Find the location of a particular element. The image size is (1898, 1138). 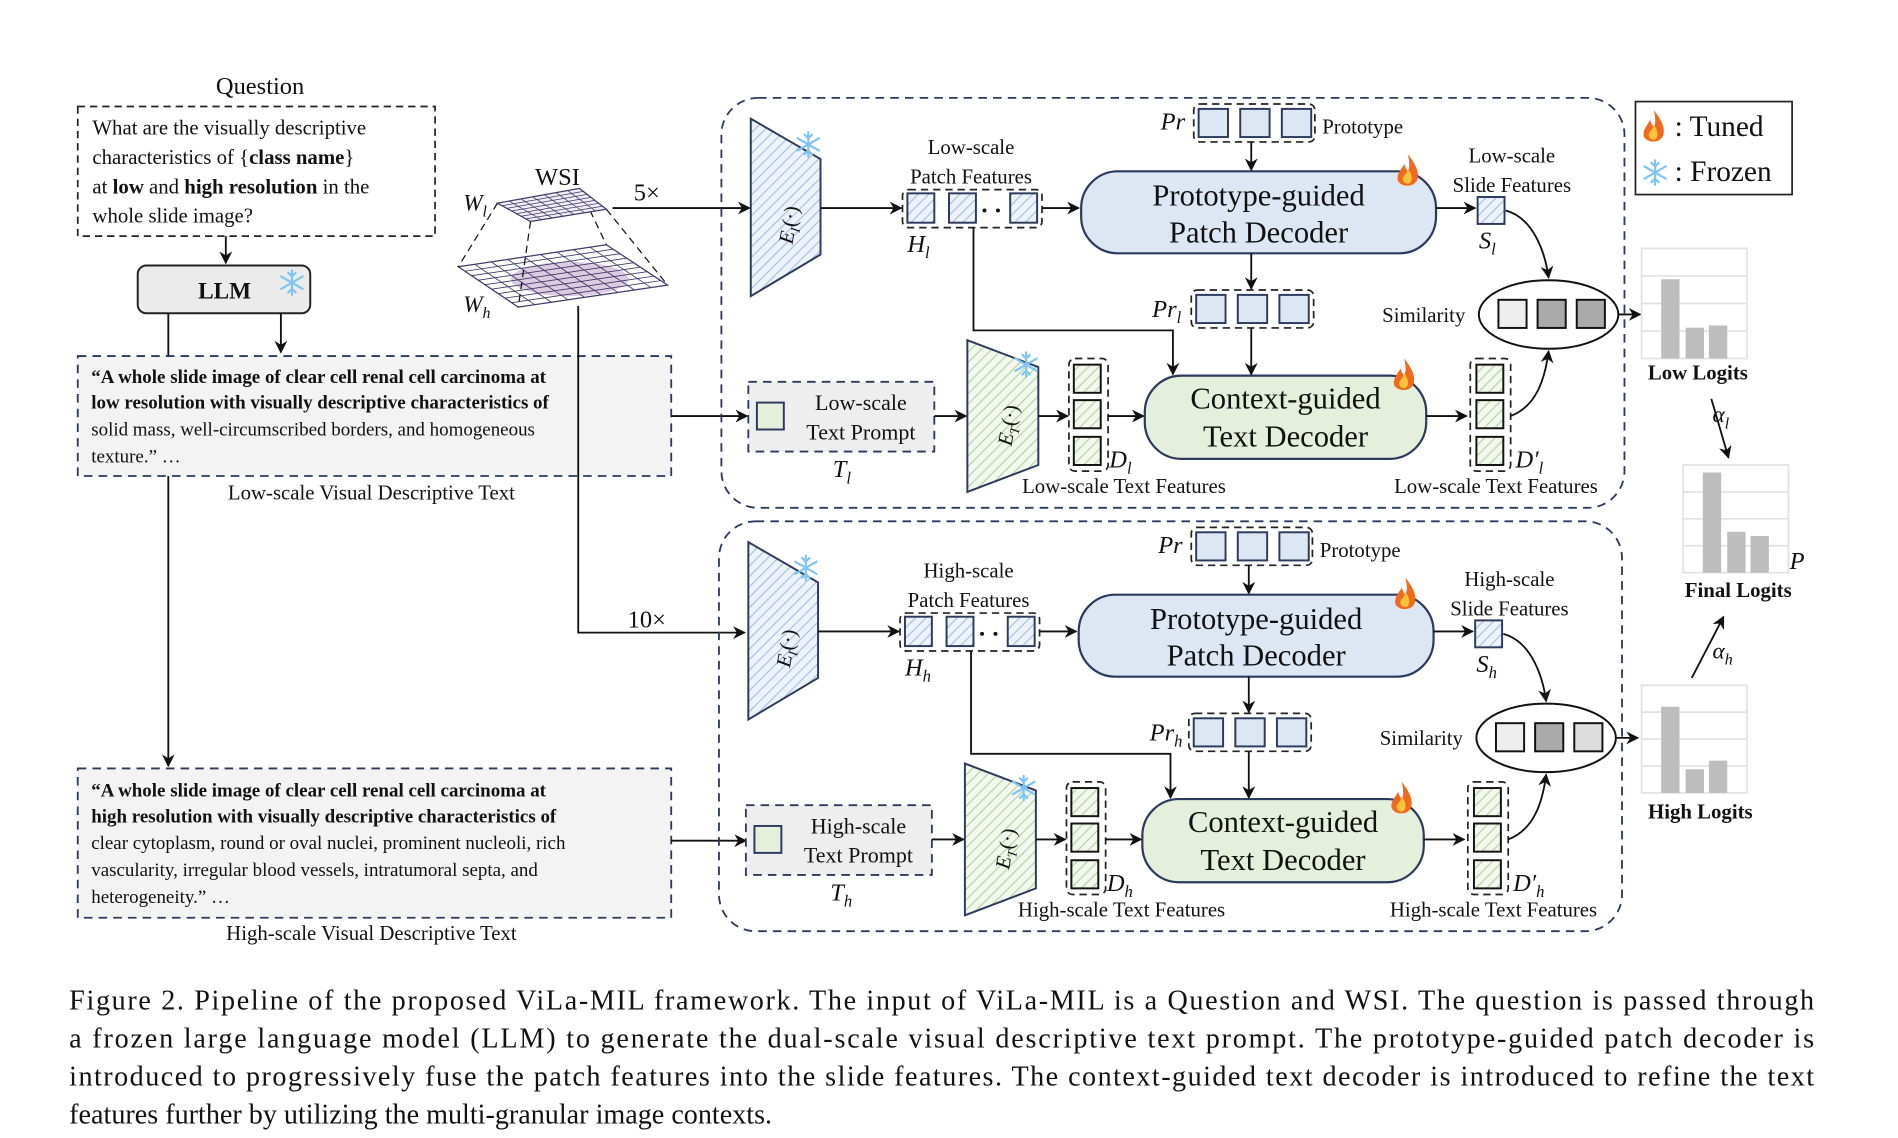

low-magnification-label: 5× is located at coordinates (647, 193).